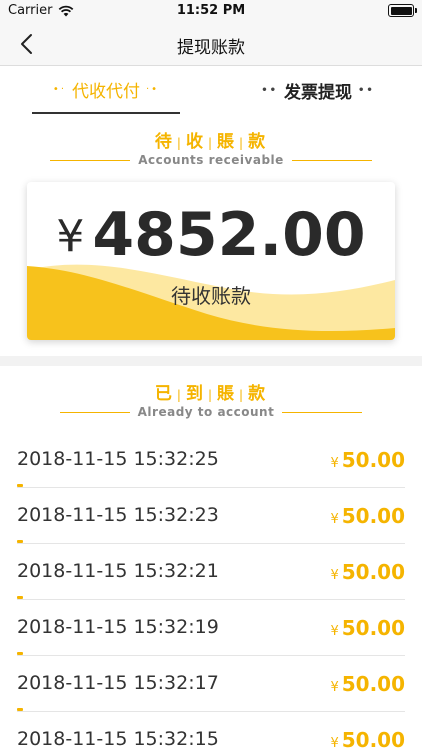 Image resolution: width=422 pixels, height=750 pixels. I want to click on receivable-heading: 待 | 收 | 賬 | 款 Accounts receivable, so click(211, 147).